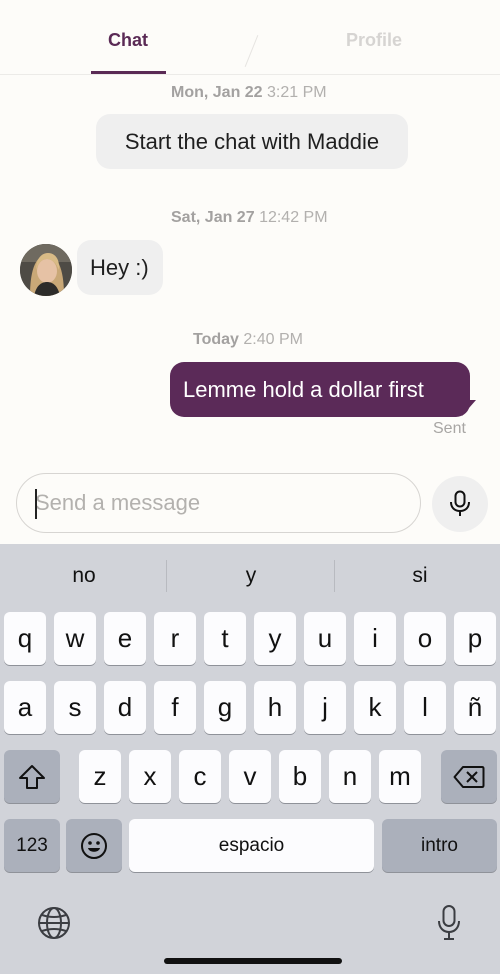 The width and height of the screenshot is (500, 974). Describe the element at coordinates (25, 638) in the screenshot. I see `key: q` at that location.